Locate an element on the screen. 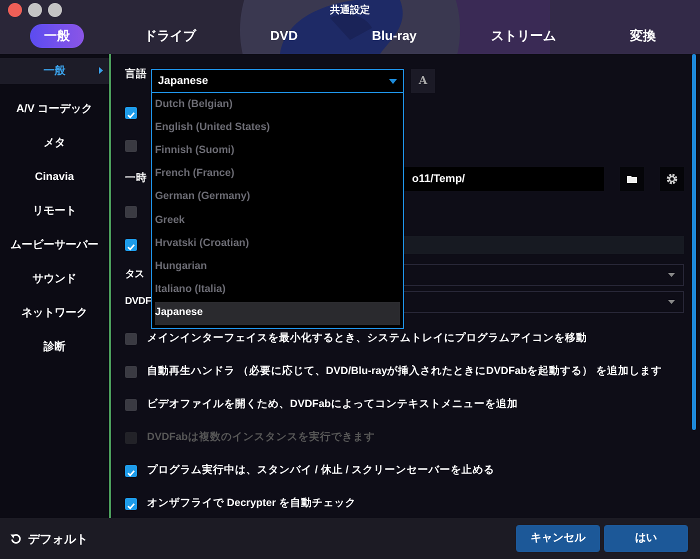  reset-icon is located at coordinates (16, 538).